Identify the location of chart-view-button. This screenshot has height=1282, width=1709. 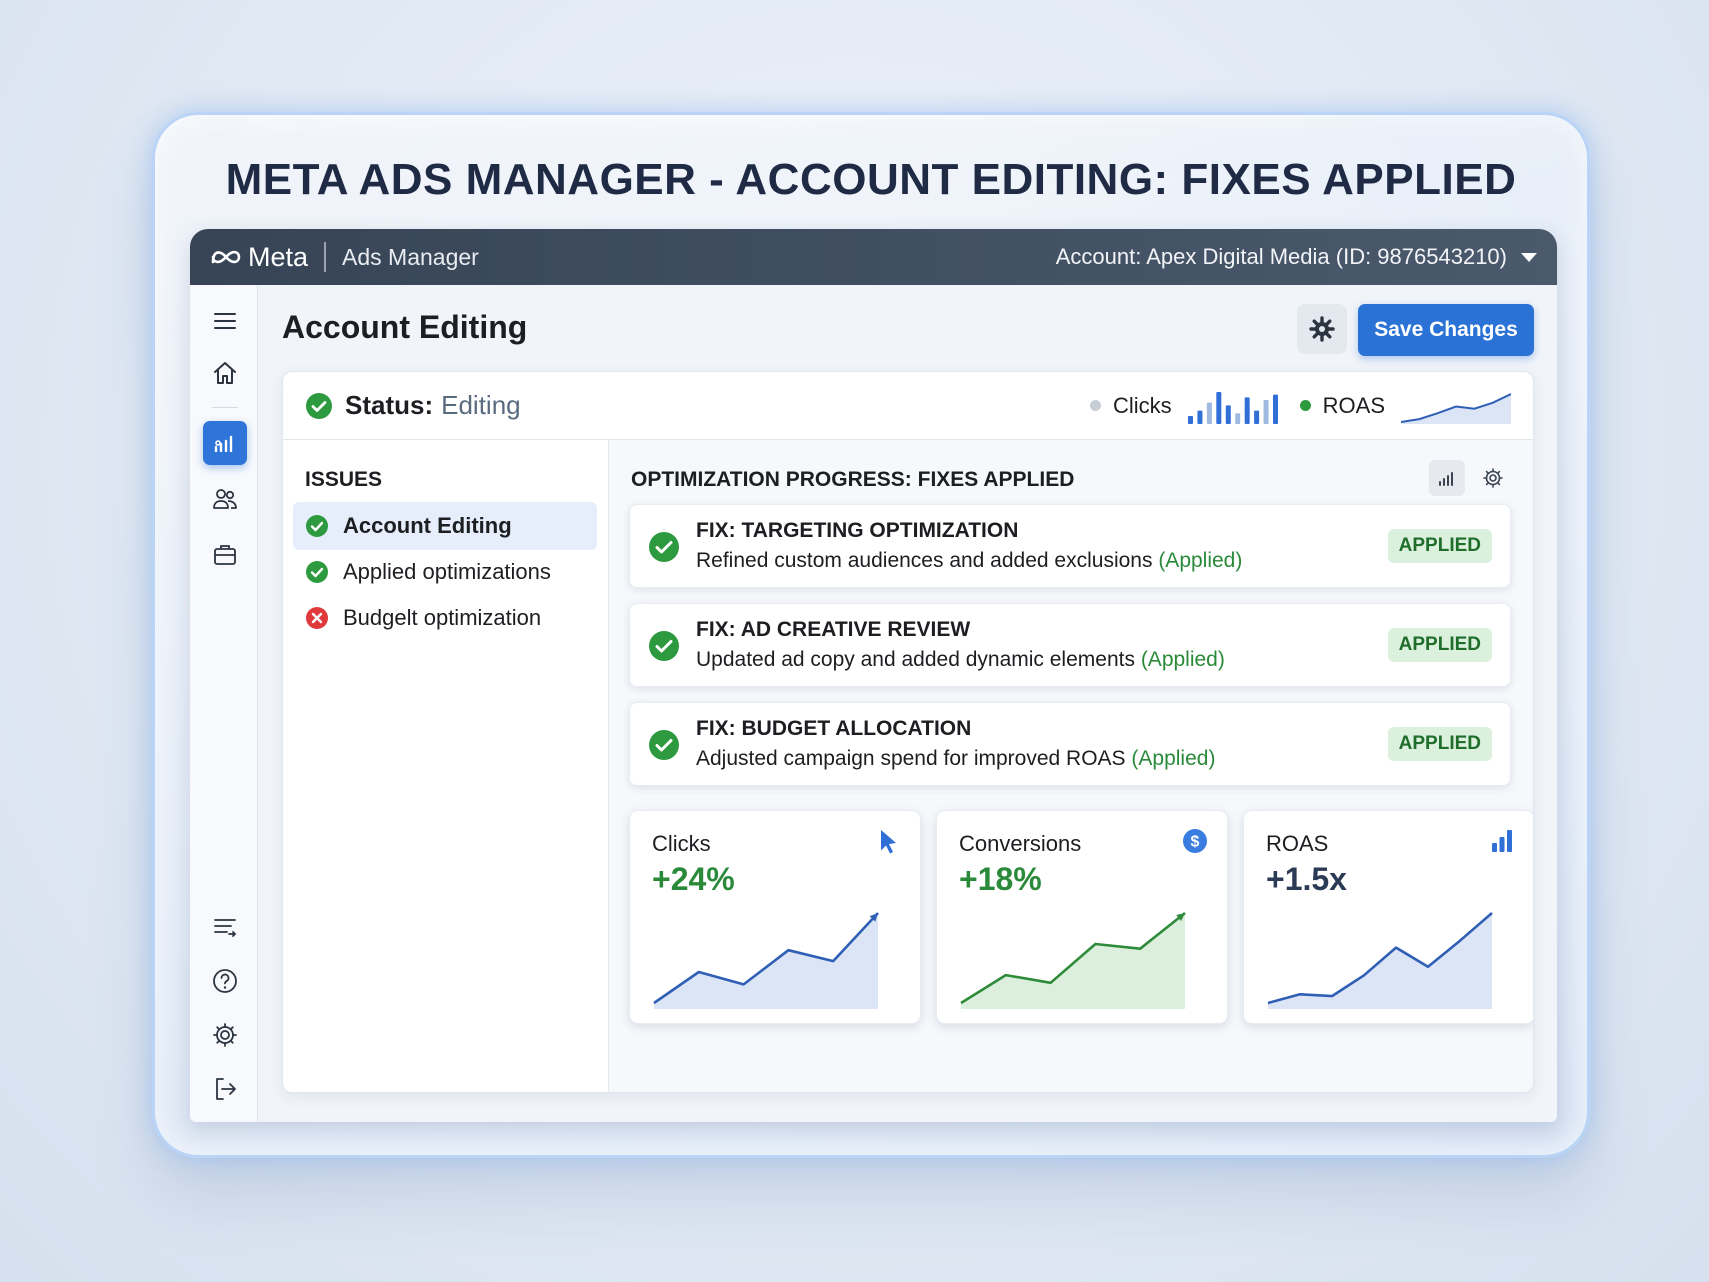
(1447, 478).